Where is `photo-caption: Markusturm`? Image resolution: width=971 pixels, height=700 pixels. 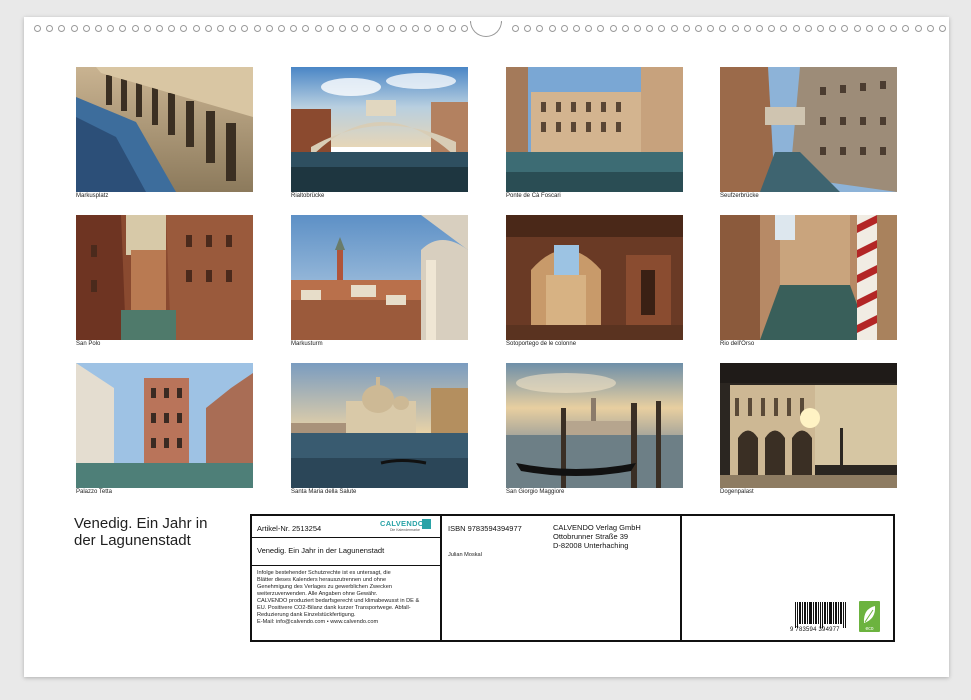 photo-caption: Markusturm is located at coordinates (307, 344).